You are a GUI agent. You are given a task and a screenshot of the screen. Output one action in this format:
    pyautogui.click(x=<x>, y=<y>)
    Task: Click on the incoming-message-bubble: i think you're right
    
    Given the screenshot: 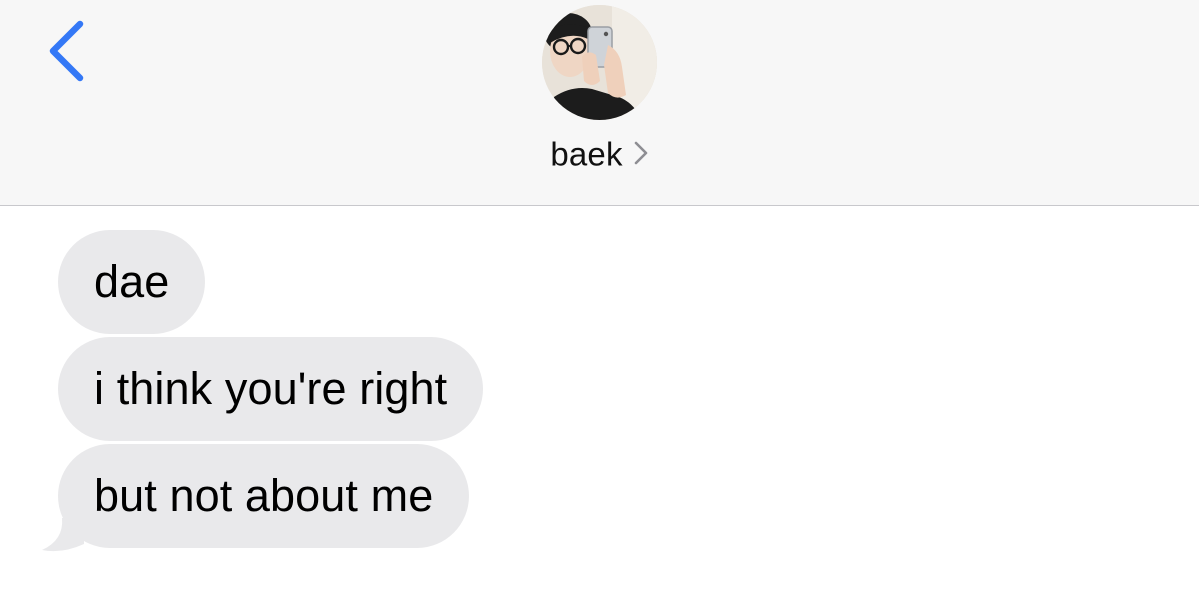 What is the action you would take?
    pyautogui.click(x=271, y=389)
    